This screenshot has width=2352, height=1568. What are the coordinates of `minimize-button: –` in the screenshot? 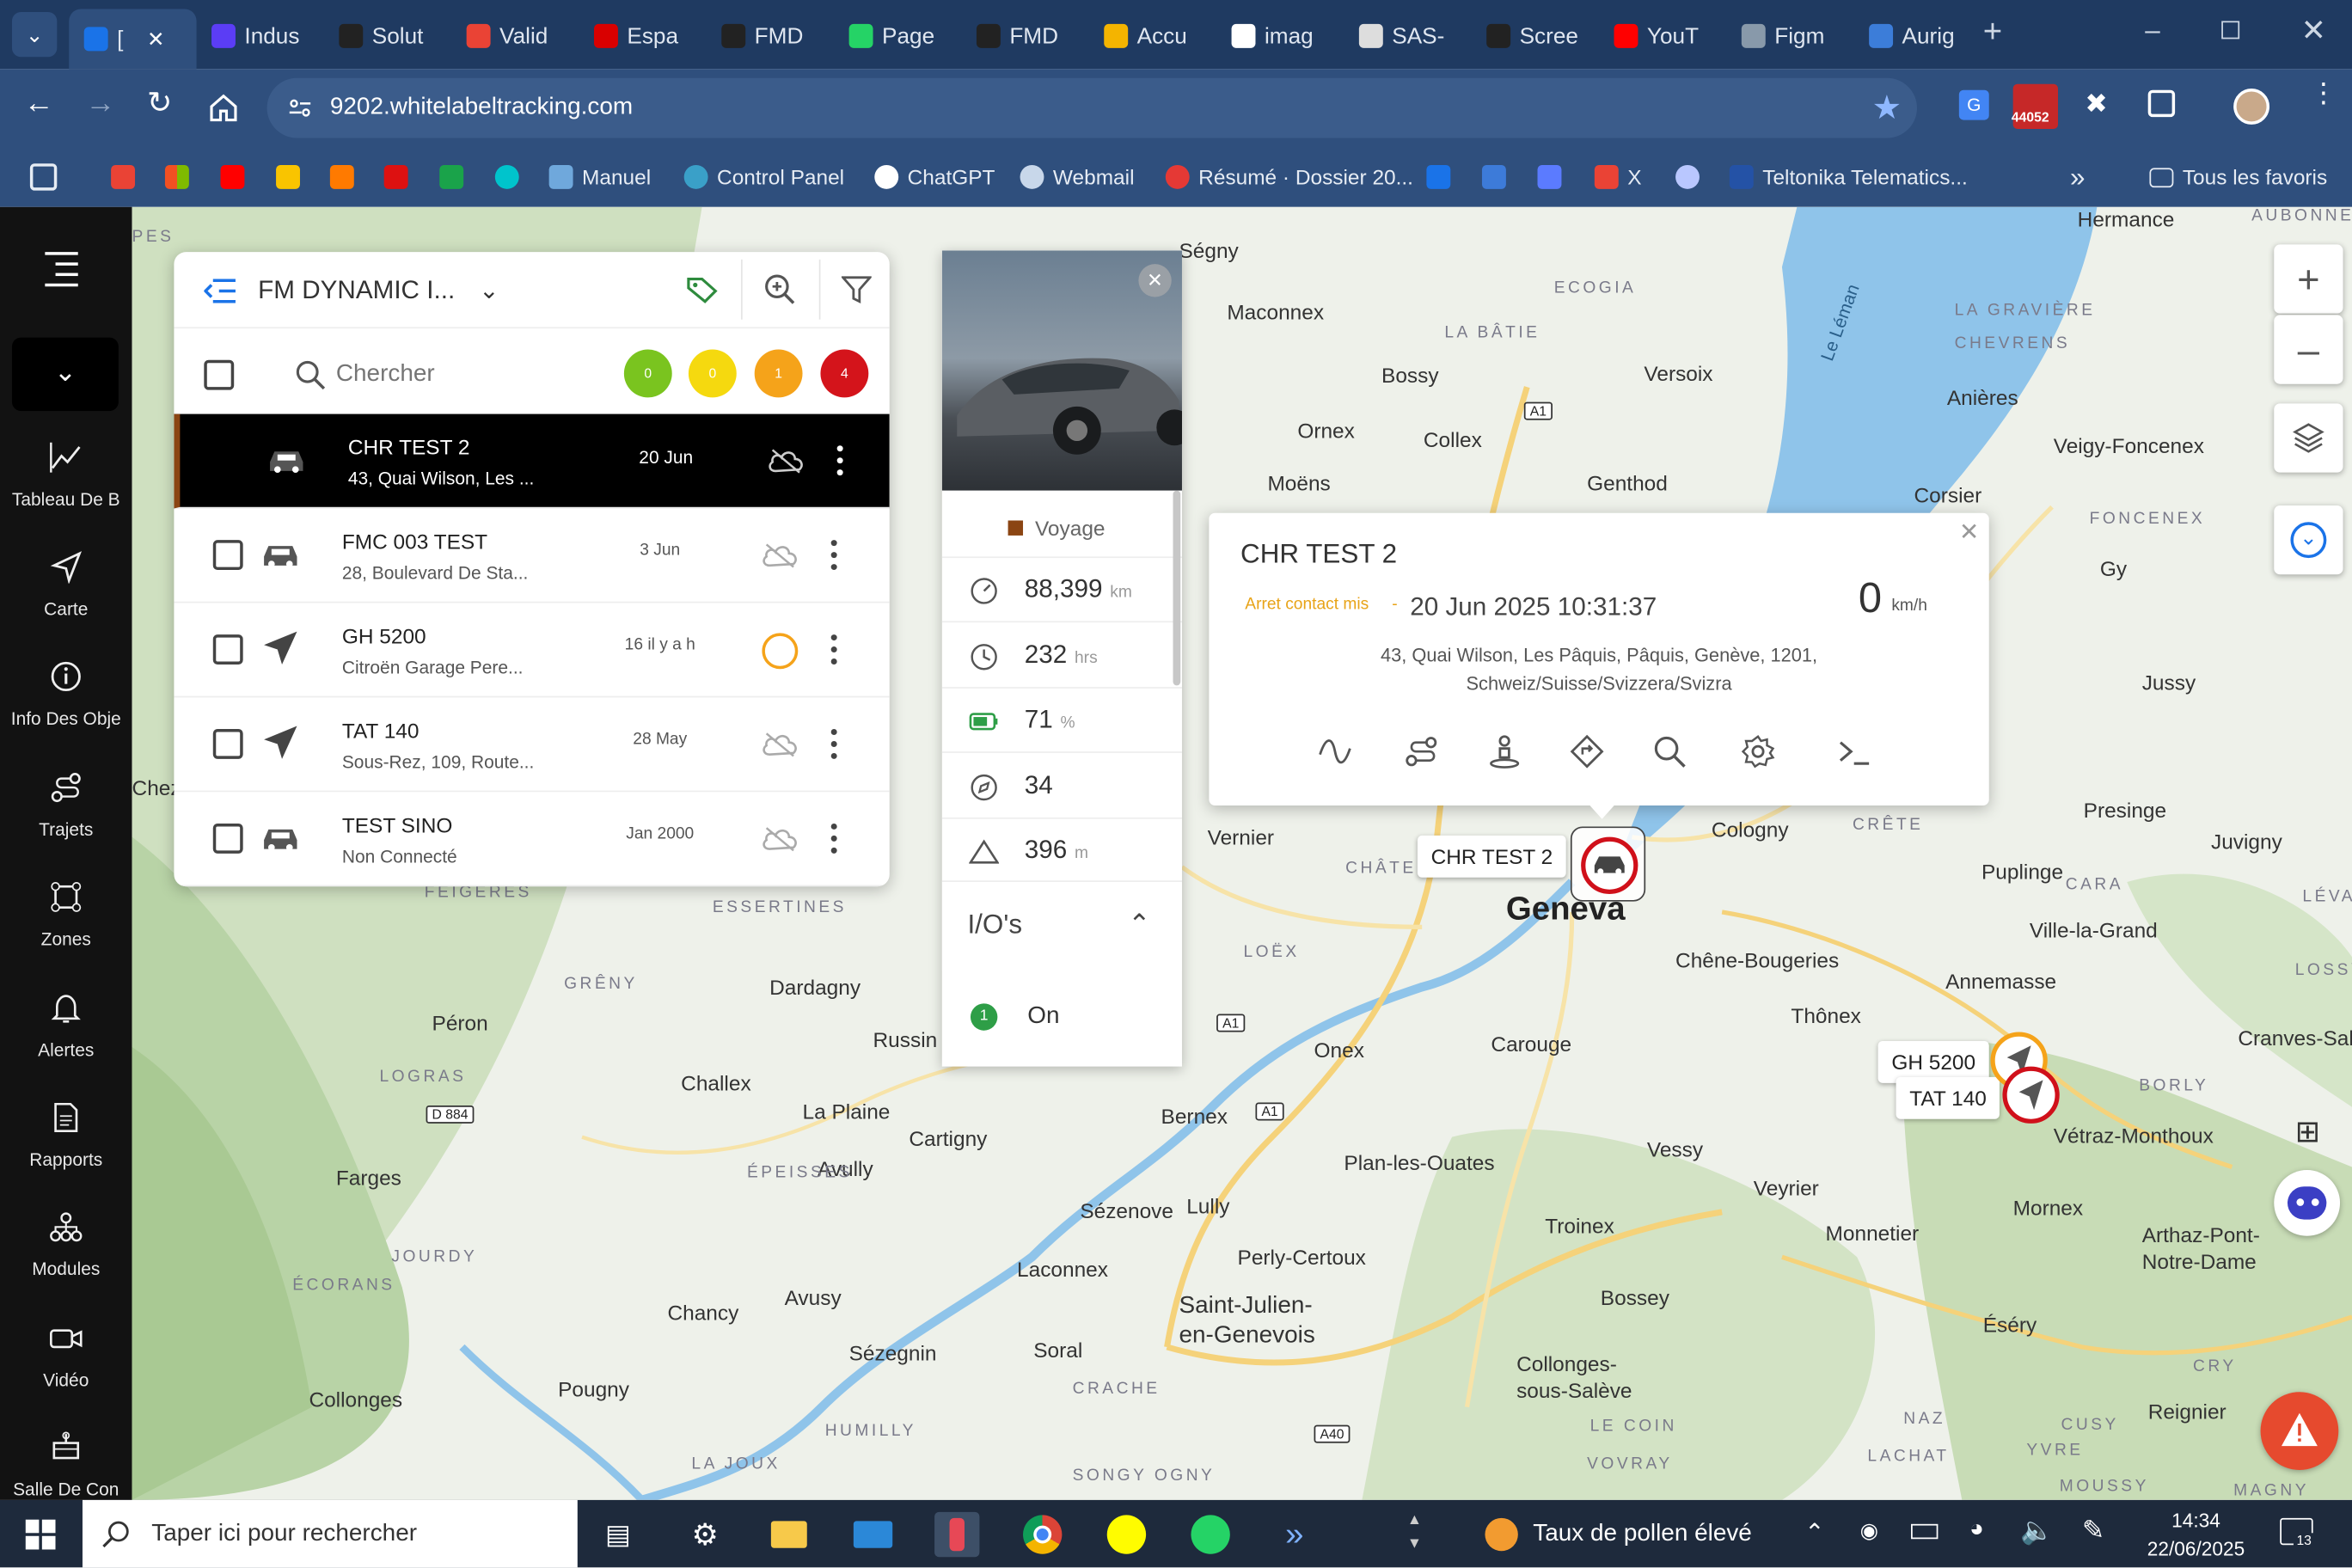 It's located at (2152, 30).